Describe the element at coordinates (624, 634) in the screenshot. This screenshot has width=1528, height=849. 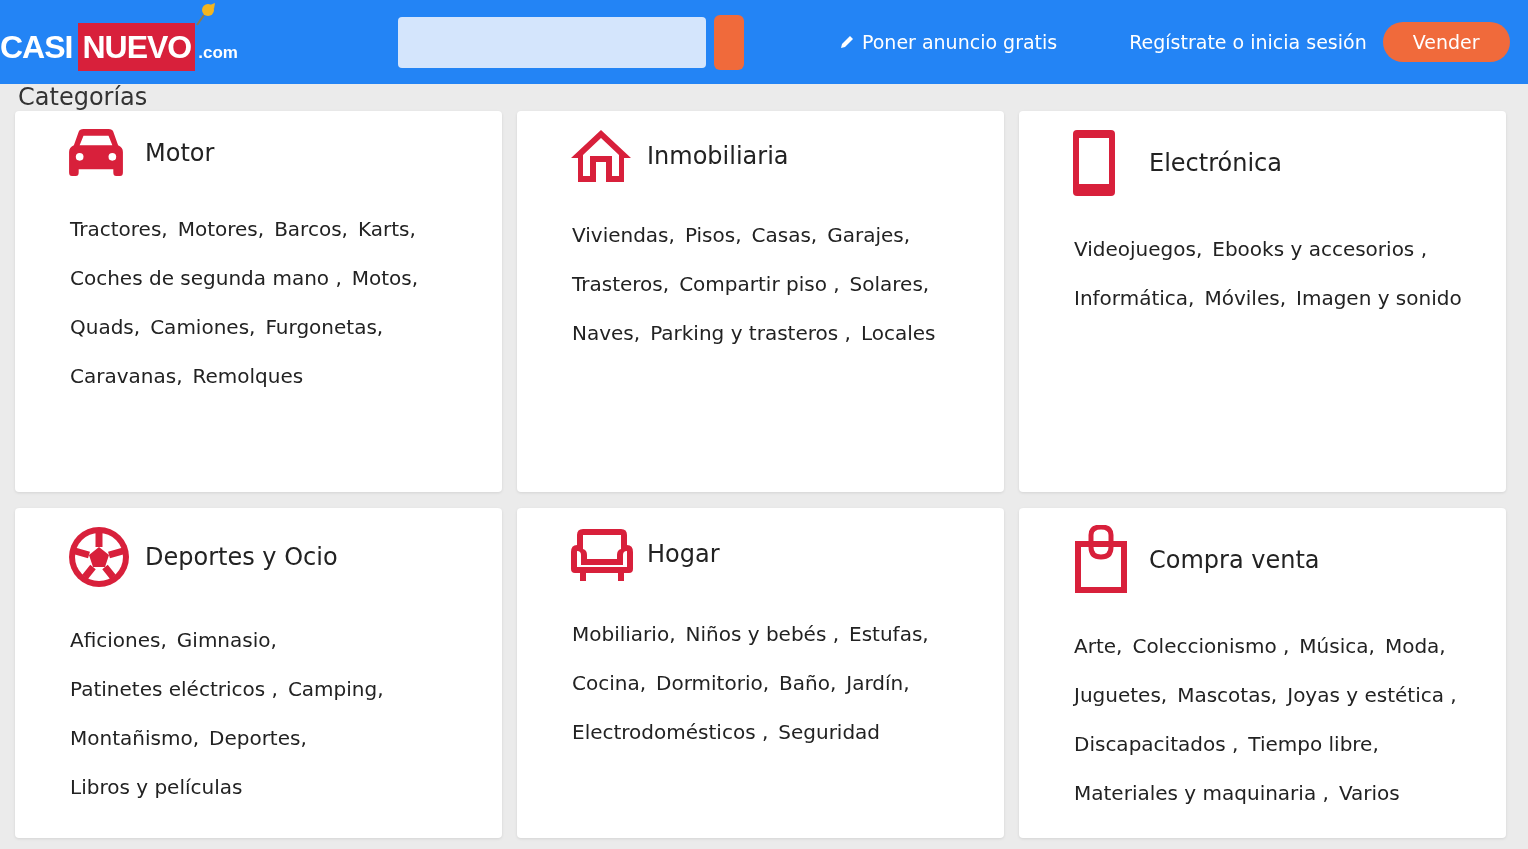
I see `subcategory-link: Mobiliario,` at that location.